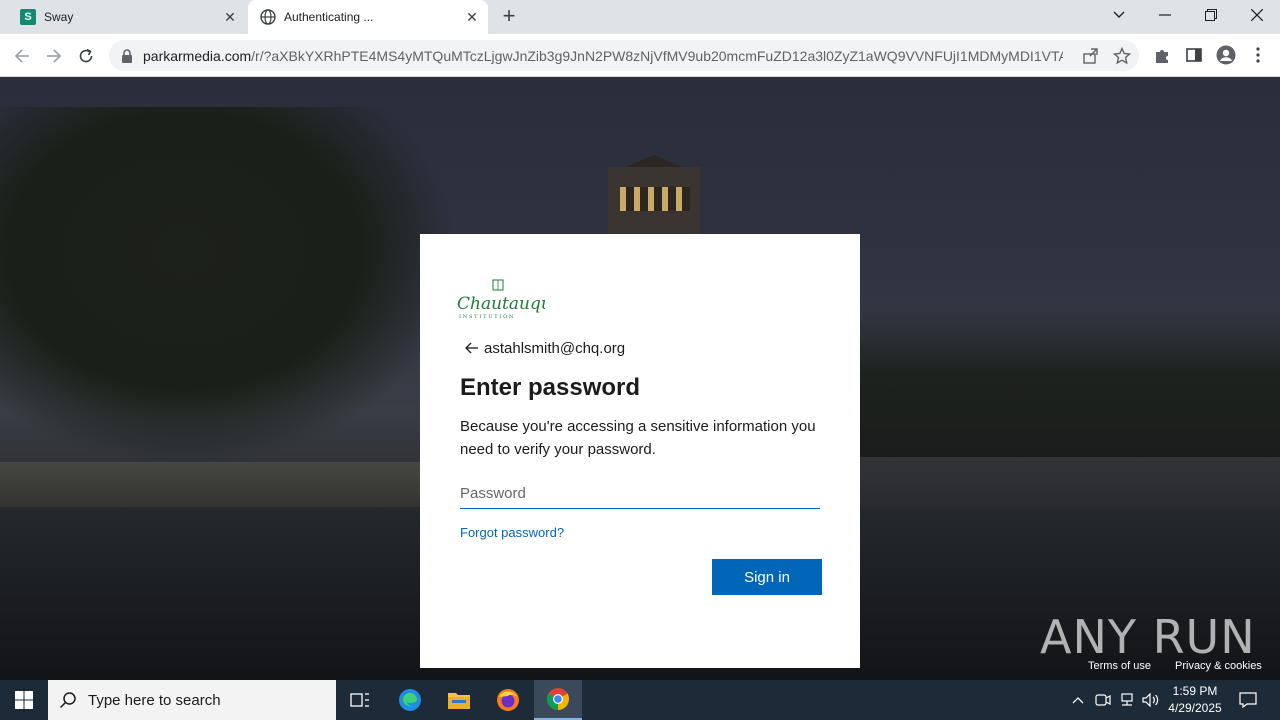 The image size is (1280, 720). What do you see at coordinates (1148, 637) in the screenshot?
I see `anyrun-watermark: ANY RUN` at bounding box center [1148, 637].